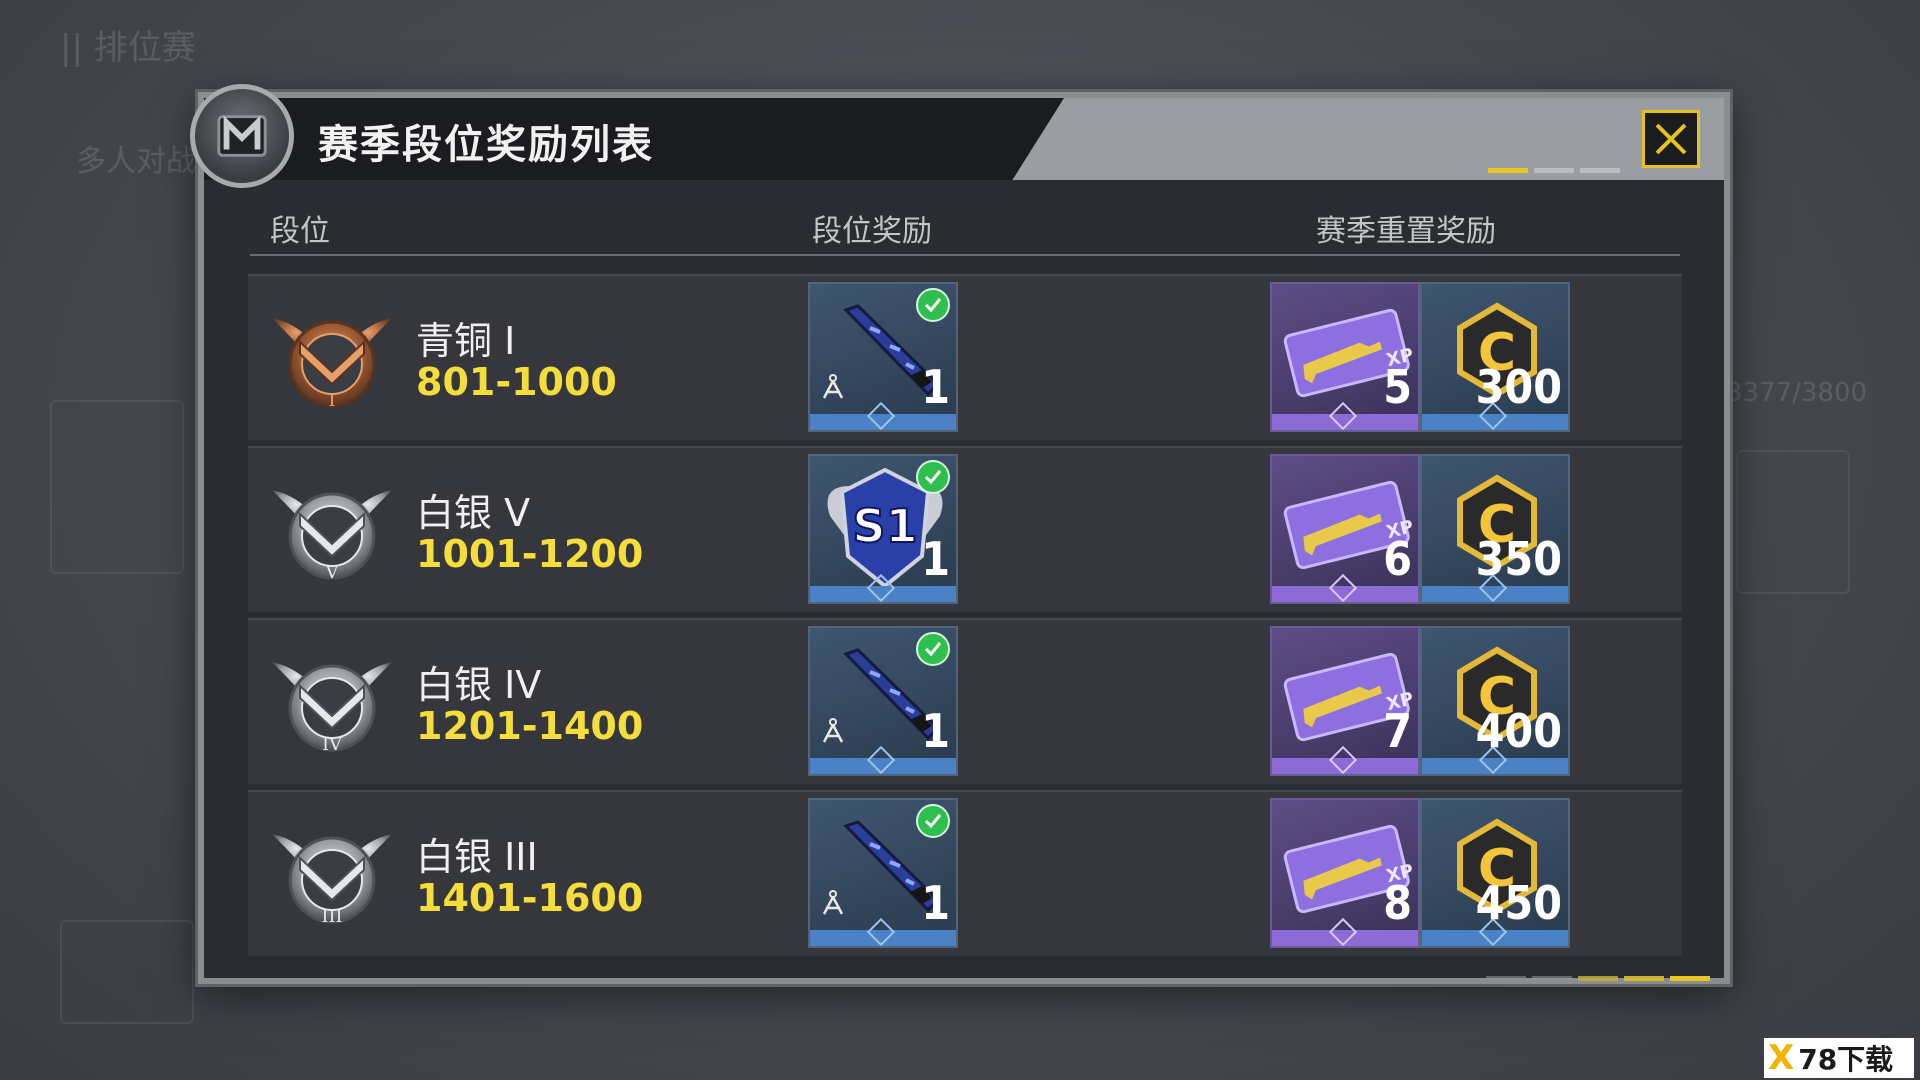  I want to click on rank-name: 白银 IV, so click(479, 685).